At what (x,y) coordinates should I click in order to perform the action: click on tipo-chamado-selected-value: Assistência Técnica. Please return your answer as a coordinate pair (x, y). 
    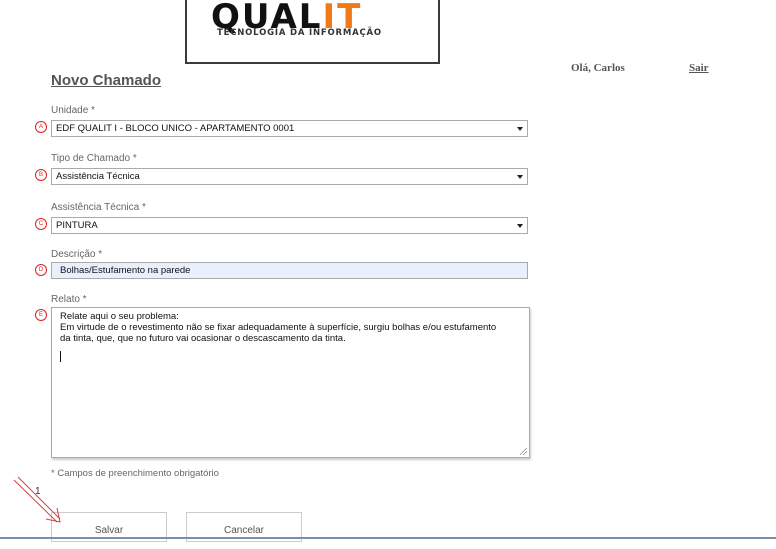
    Looking at the image, I should click on (98, 176).